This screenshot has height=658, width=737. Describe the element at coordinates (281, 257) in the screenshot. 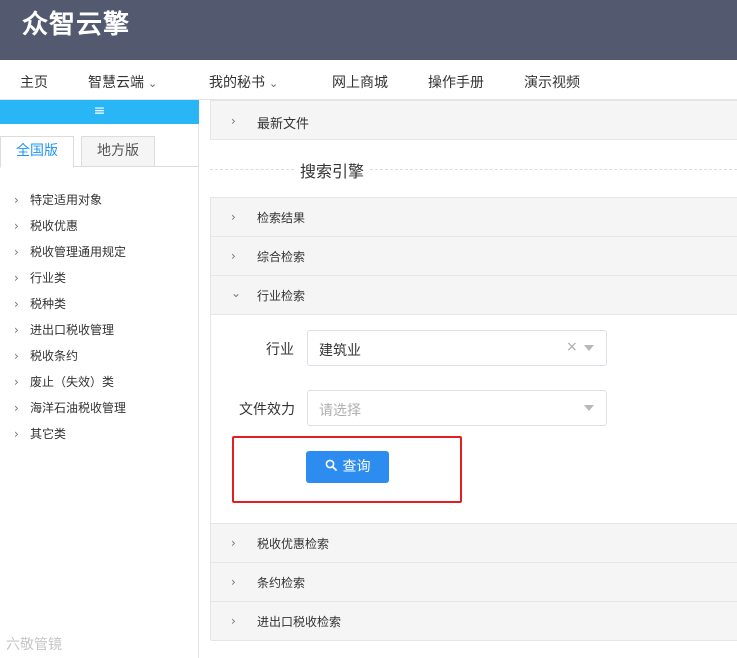

I see `panel-label: 综合检索` at that location.